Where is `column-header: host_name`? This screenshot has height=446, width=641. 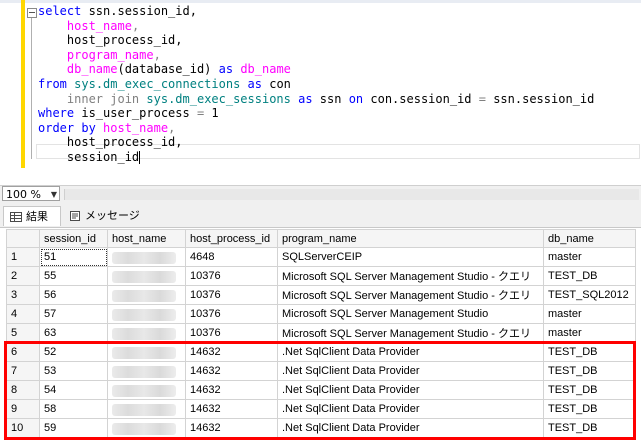 column-header: host_name is located at coordinates (146, 238).